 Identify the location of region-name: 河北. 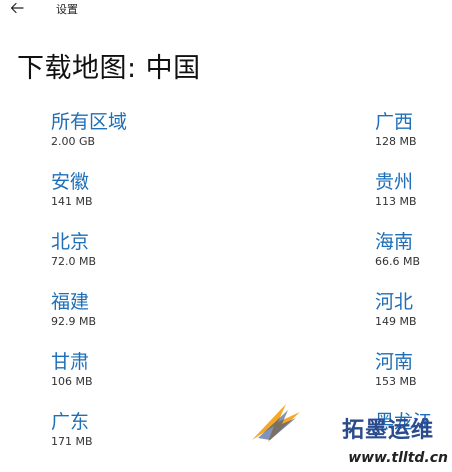
(394, 302).